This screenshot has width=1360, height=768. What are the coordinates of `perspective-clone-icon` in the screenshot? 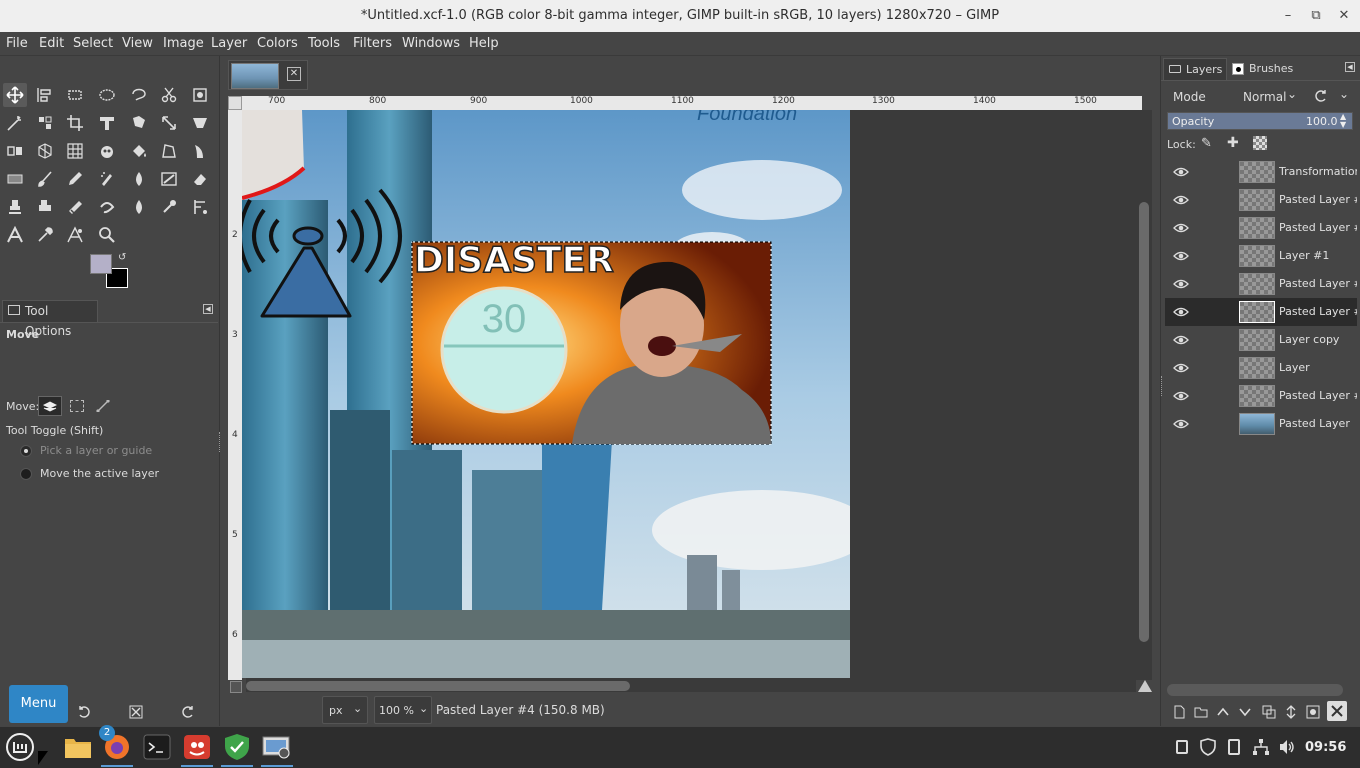 It's located at (75, 207).